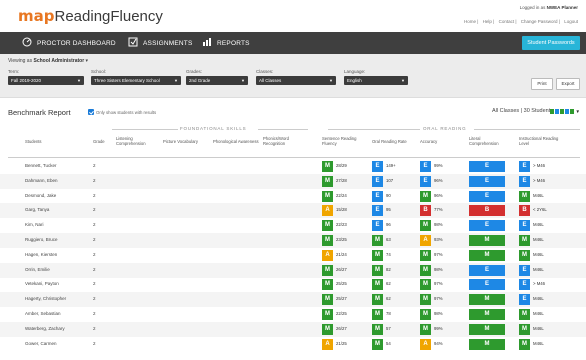  What do you see at coordinates (293, 166) in the screenshot?
I see `table-row: Bennett, Tucker 2 M 28/29 E 149+ E 99% E E > M46` at bounding box center [293, 166].